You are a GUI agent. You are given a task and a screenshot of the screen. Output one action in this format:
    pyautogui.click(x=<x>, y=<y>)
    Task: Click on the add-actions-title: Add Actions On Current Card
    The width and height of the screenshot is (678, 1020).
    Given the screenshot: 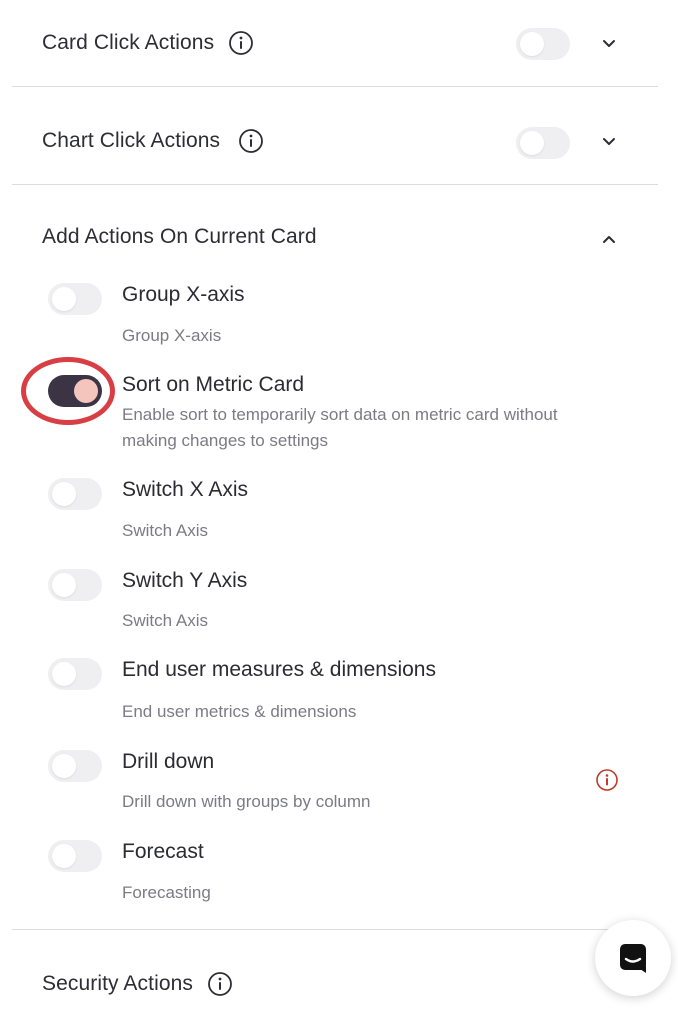 What is the action you would take?
    pyautogui.click(x=179, y=236)
    